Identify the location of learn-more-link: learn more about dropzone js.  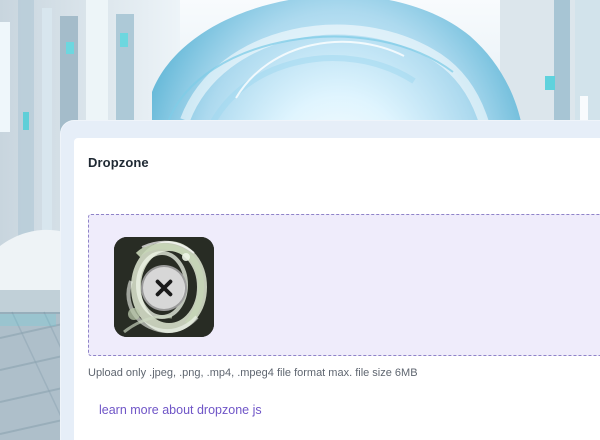
(180, 410).